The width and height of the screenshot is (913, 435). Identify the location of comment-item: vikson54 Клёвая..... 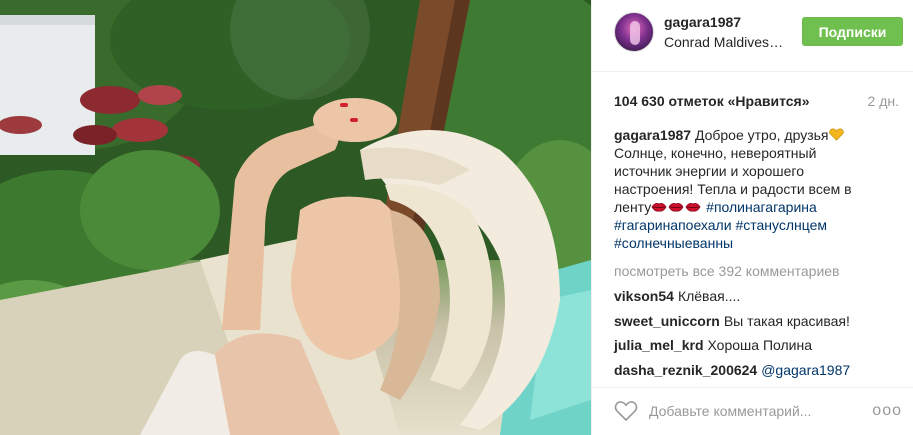
(677, 296).